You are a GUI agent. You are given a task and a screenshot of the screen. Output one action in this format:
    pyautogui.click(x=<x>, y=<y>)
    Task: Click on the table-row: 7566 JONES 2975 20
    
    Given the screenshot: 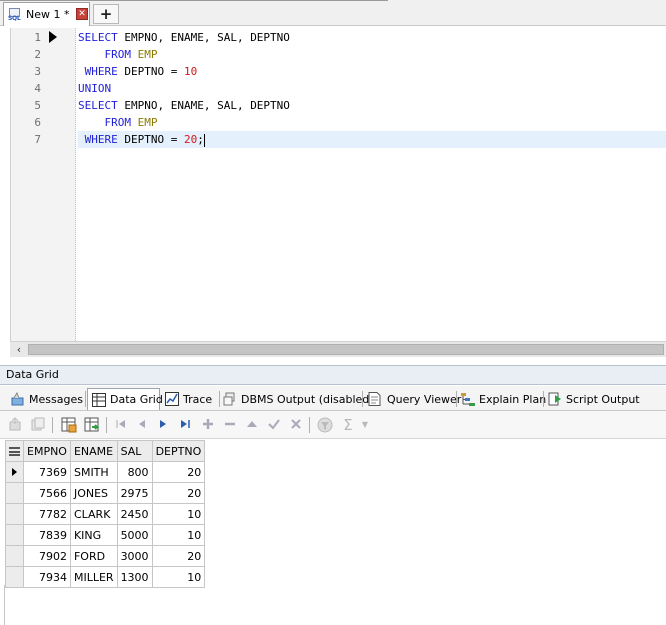 What is the action you would take?
    pyautogui.click(x=105, y=493)
    